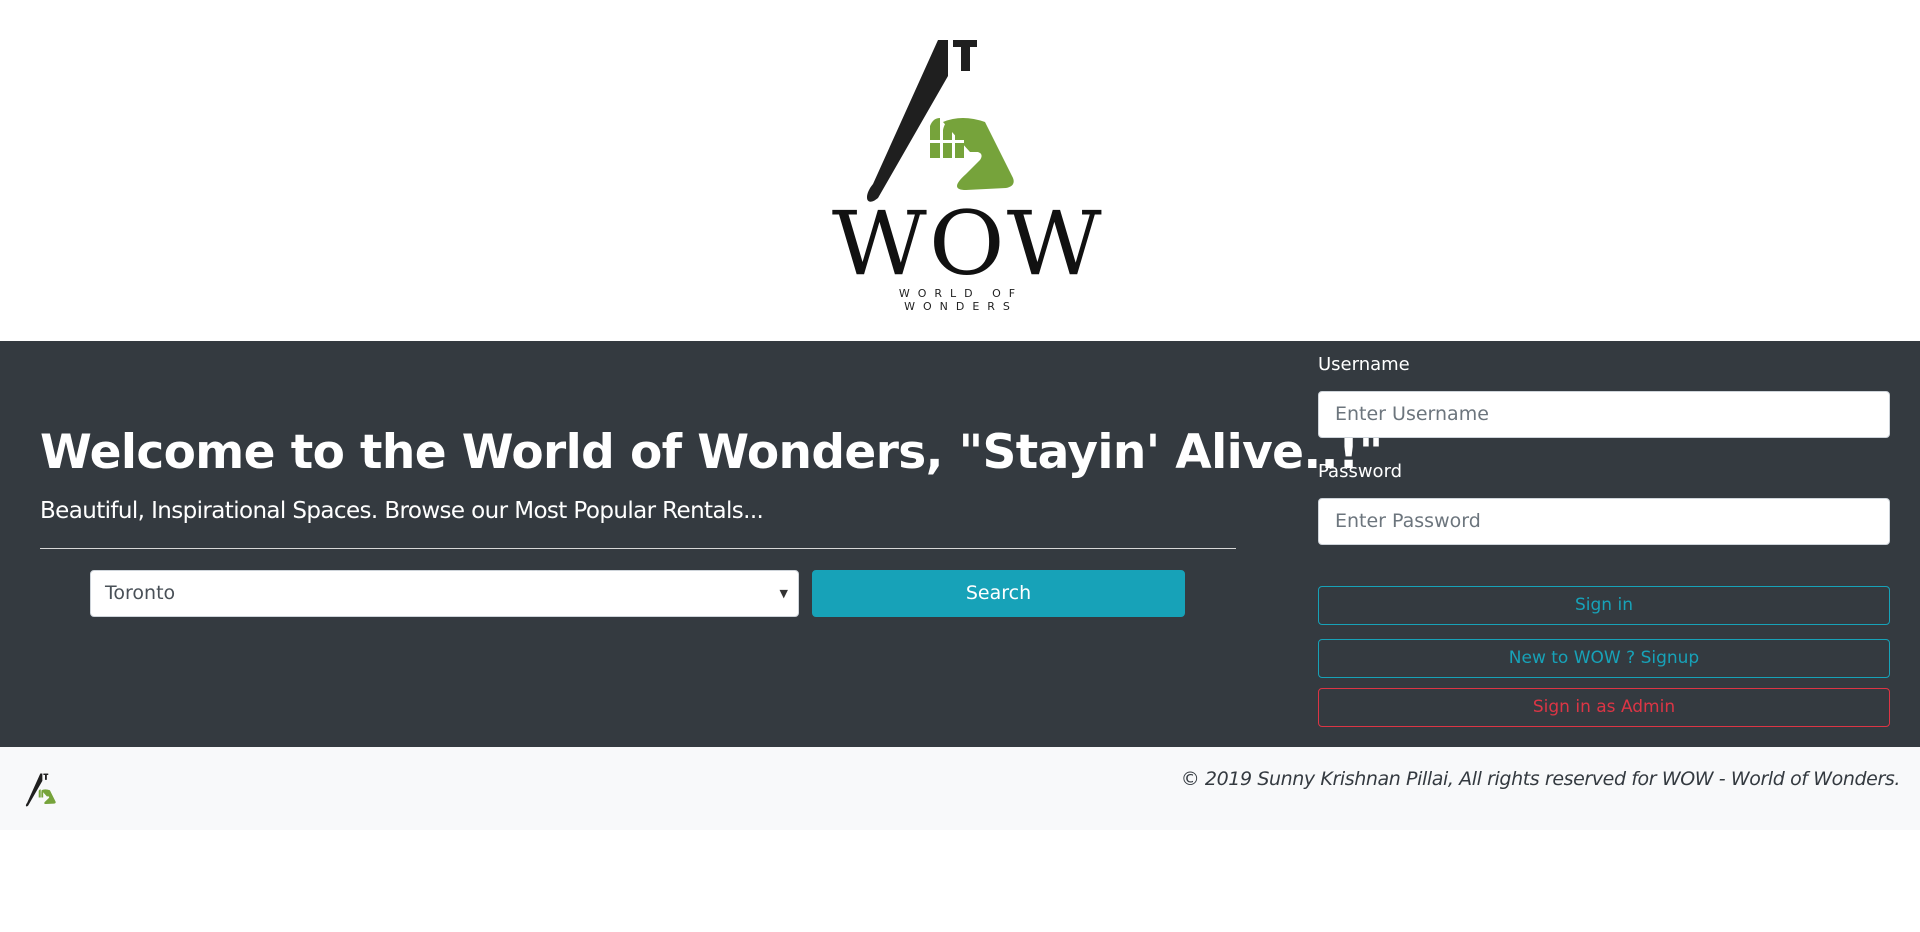 The image size is (1920, 932). I want to click on wow-house-logo-icon, so click(45, 789).